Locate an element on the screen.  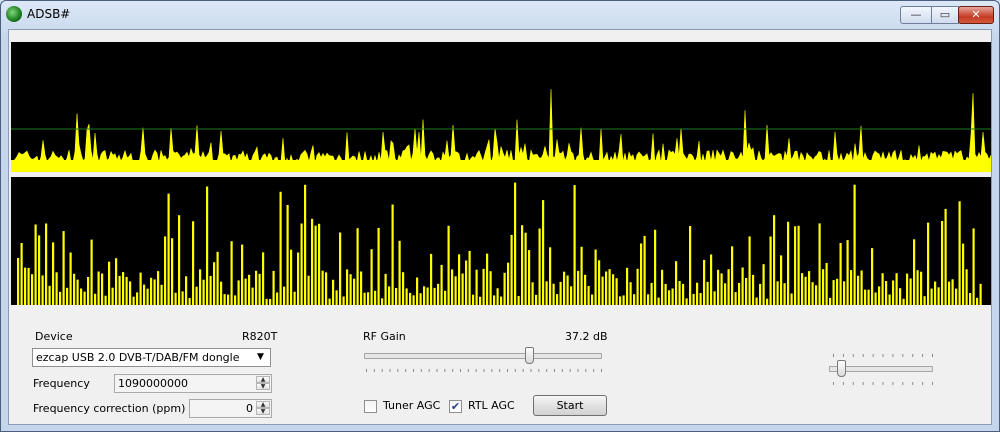
rf-gain-ticks is located at coordinates (484, 370).